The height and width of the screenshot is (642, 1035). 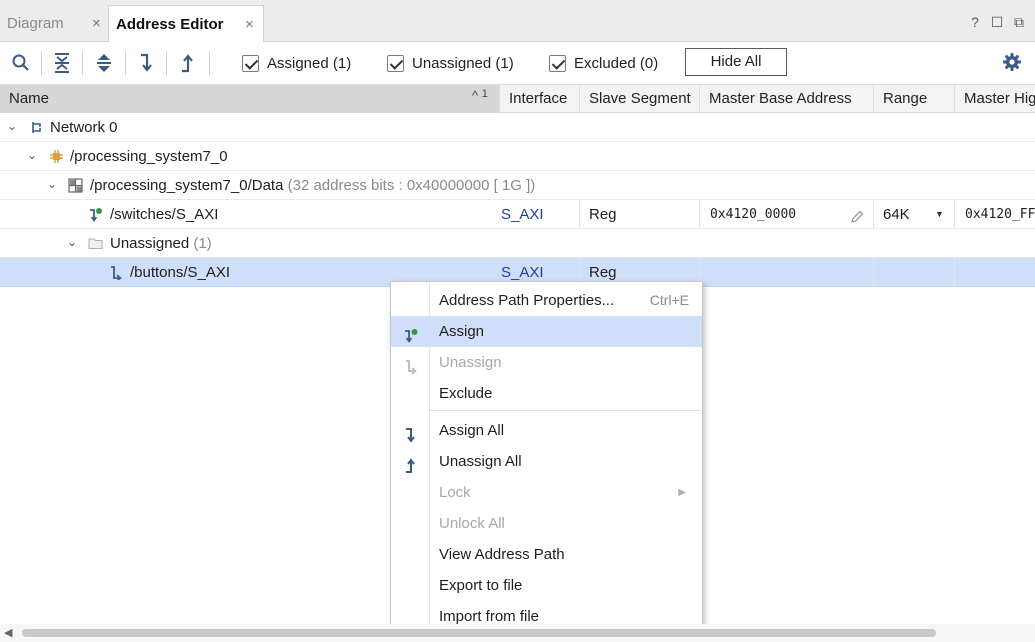 What do you see at coordinates (484, 94) in the screenshot?
I see `sort-index: 1` at bounding box center [484, 94].